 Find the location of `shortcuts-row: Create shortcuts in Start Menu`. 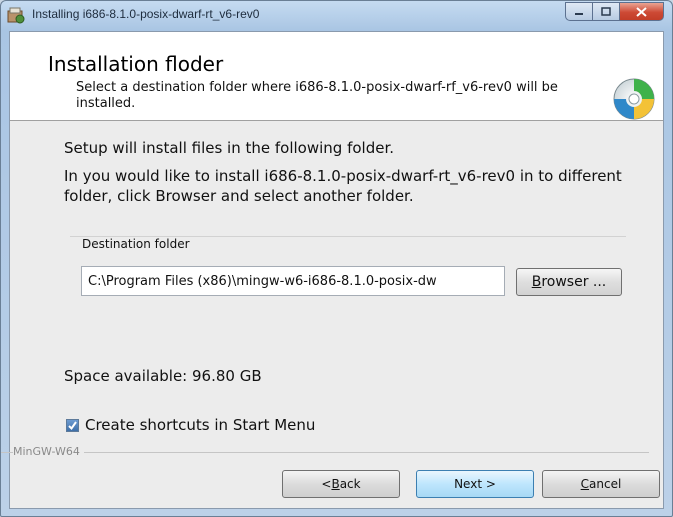

shortcuts-row: Create shortcuts in Start Menu is located at coordinates (190, 425).